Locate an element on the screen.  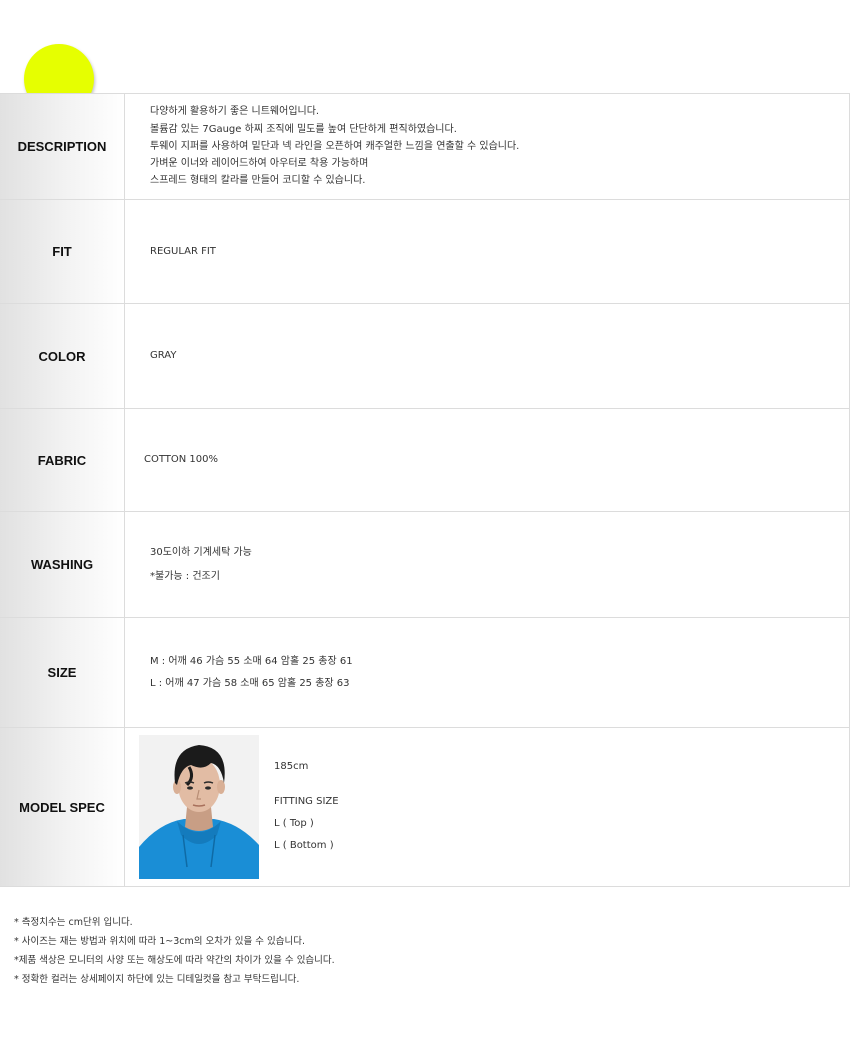
label-color: COLOR is located at coordinates (62, 356).